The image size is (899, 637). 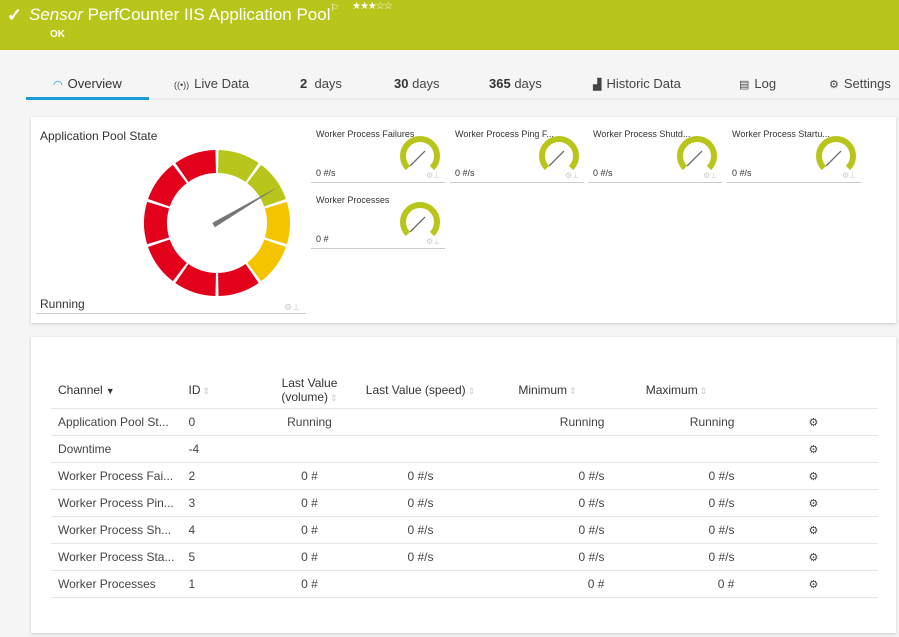 I want to click on col-minimum: Minimum ⇕, so click(x=547, y=390).